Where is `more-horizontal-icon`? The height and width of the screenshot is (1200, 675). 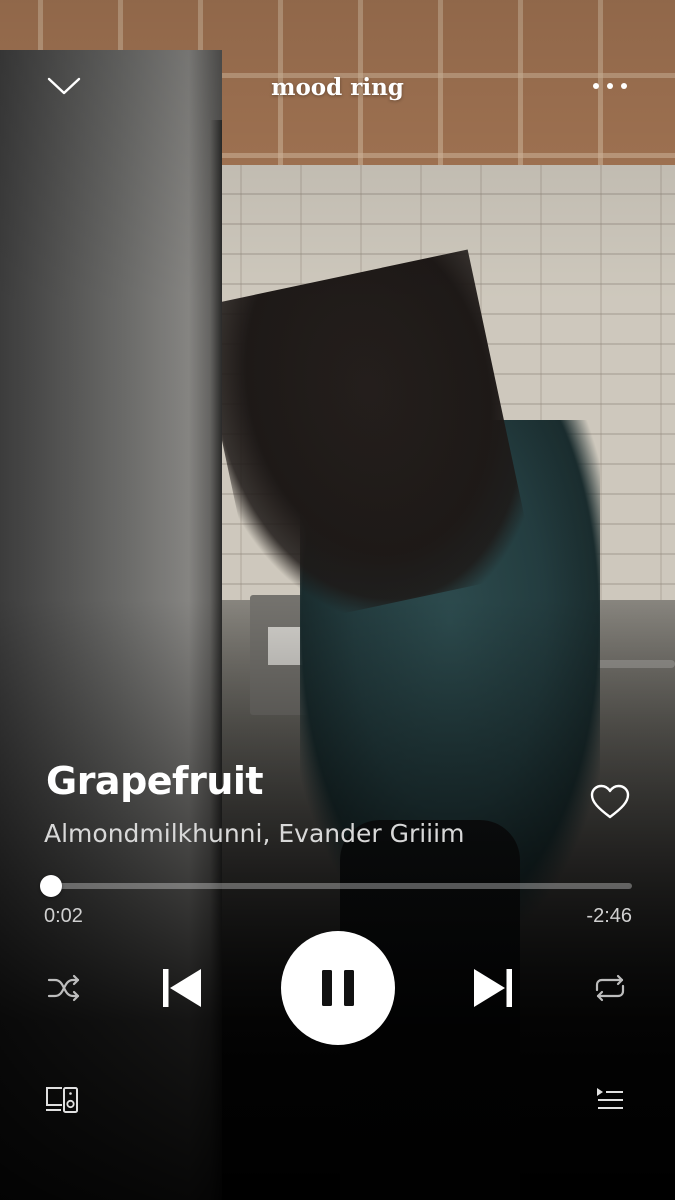
more-horizontal-icon is located at coordinates (610, 86).